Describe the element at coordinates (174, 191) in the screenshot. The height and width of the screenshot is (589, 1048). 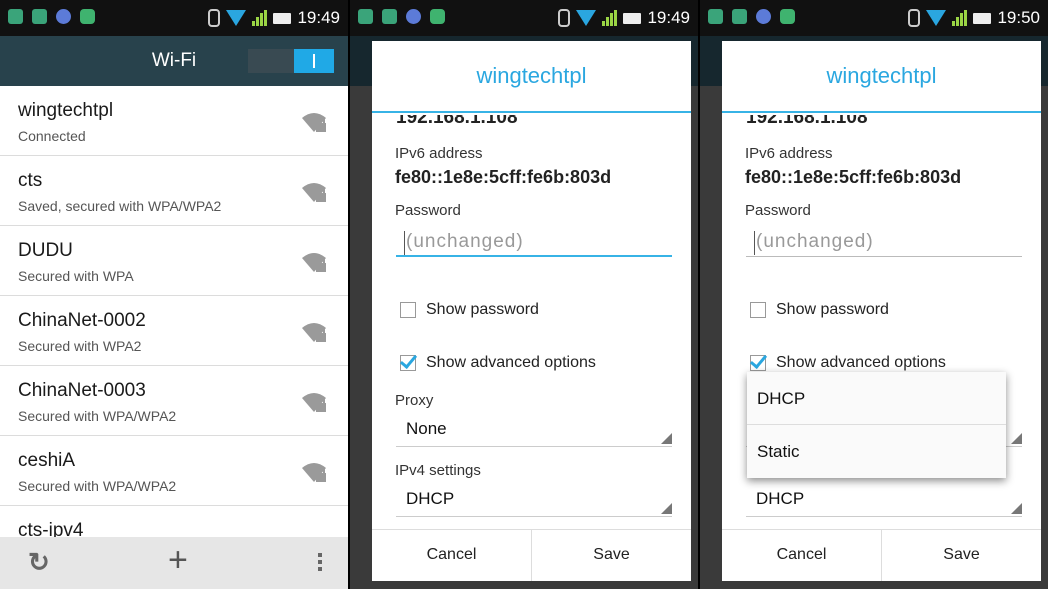
I see `network-item: cts Saved, secured with WPA/WPA2` at that location.